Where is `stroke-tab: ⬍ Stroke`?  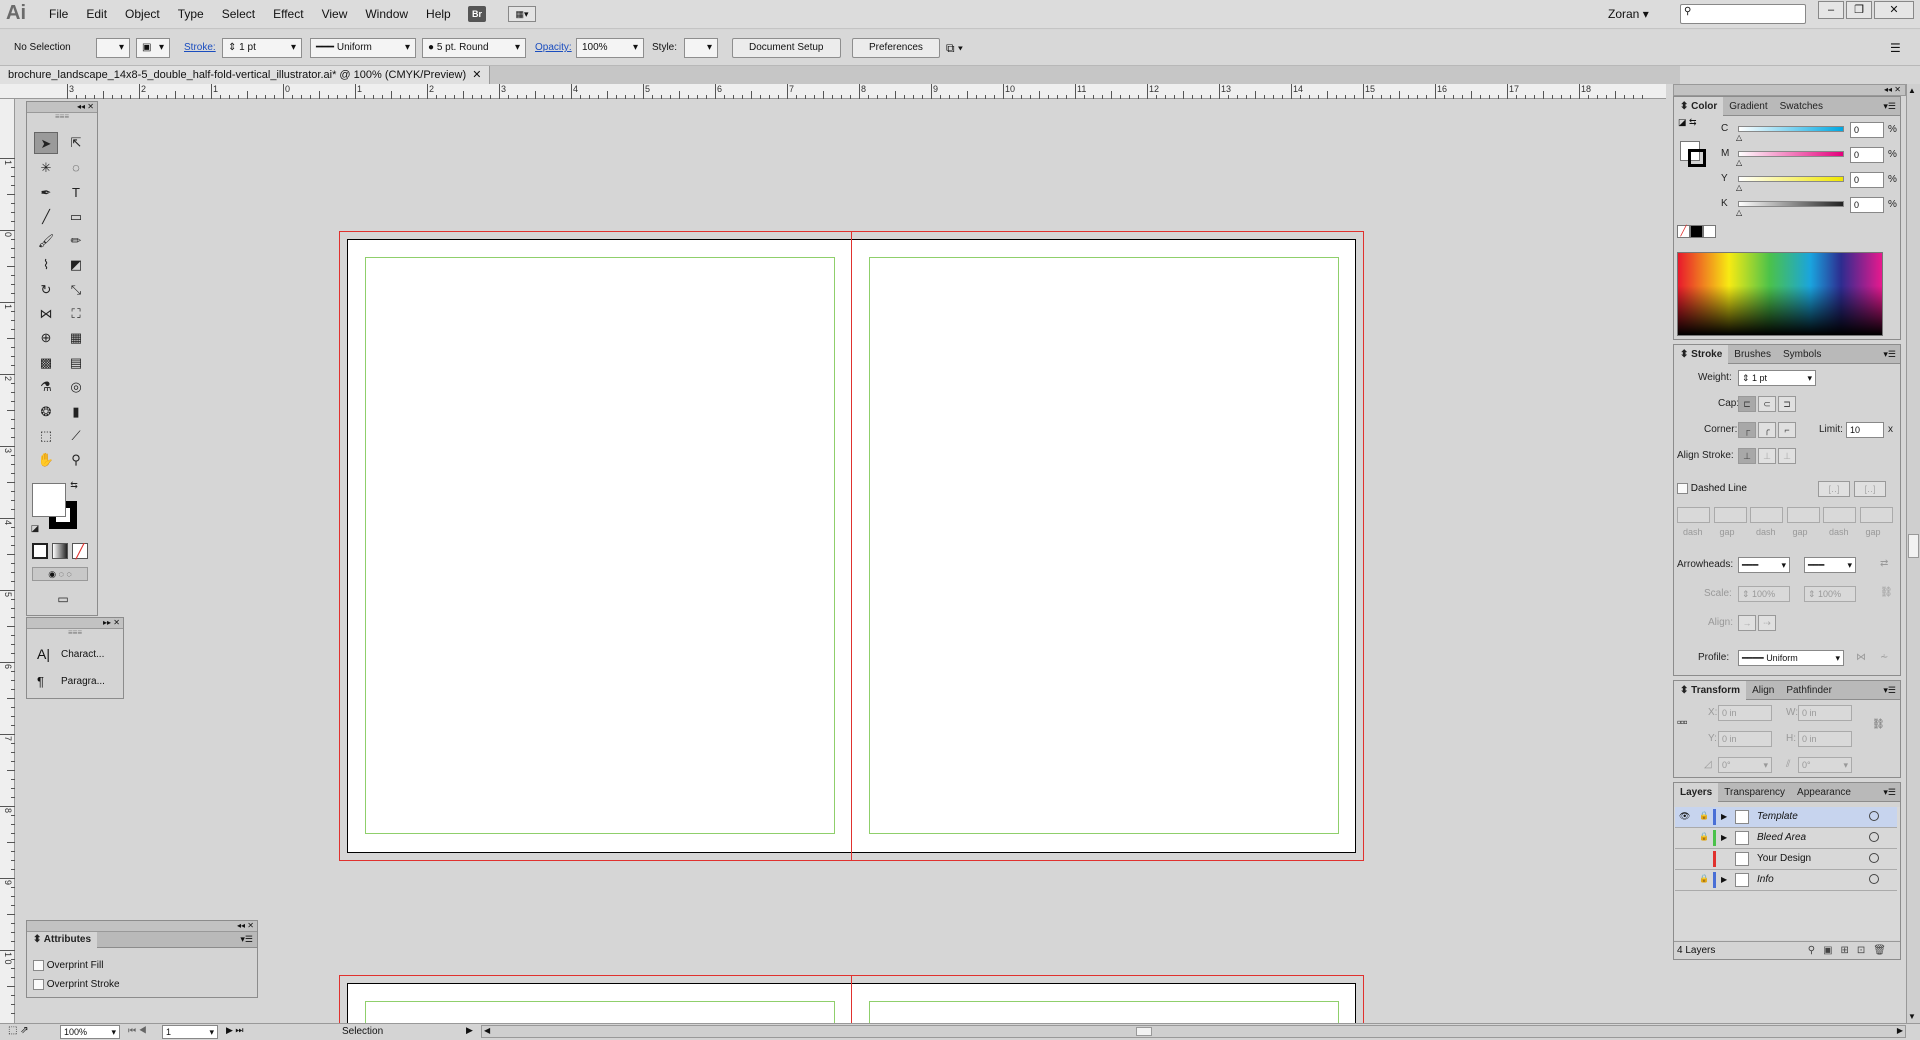 stroke-tab: ⬍ Stroke is located at coordinates (1701, 354).